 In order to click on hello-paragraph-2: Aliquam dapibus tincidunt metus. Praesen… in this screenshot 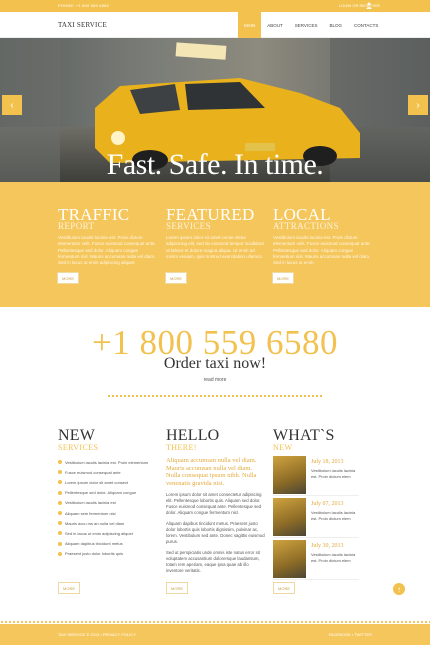, I will do `click(215, 532)`.